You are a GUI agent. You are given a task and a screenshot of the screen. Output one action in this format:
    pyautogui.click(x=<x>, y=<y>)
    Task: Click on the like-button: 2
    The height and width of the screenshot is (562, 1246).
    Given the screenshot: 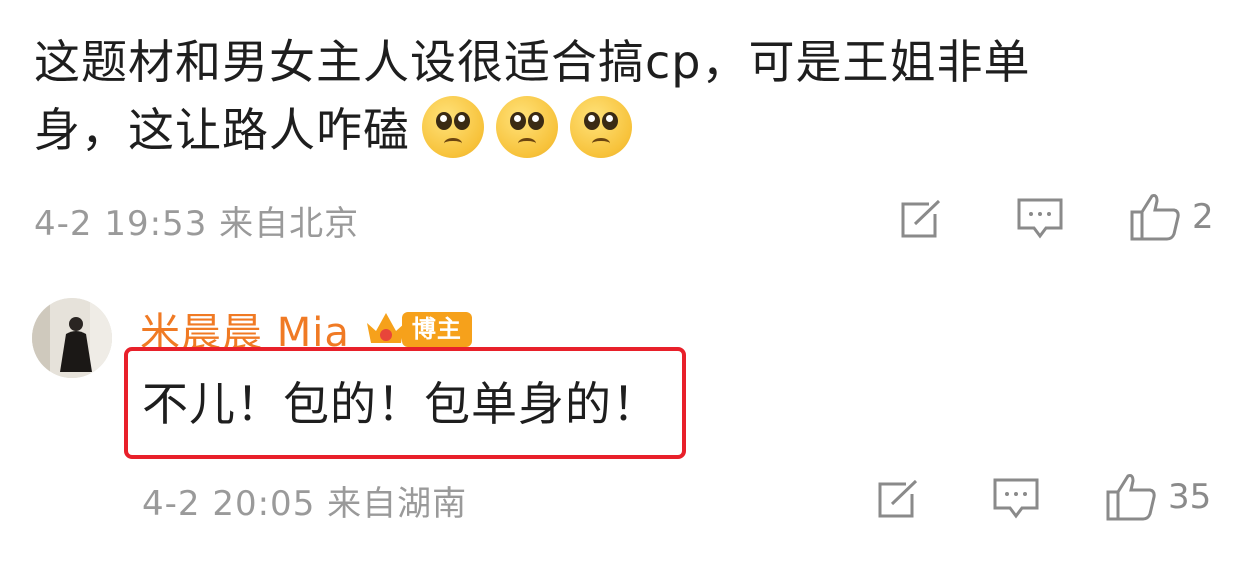 What is the action you would take?
    pyautogui.click(x=1171, y=217)
    